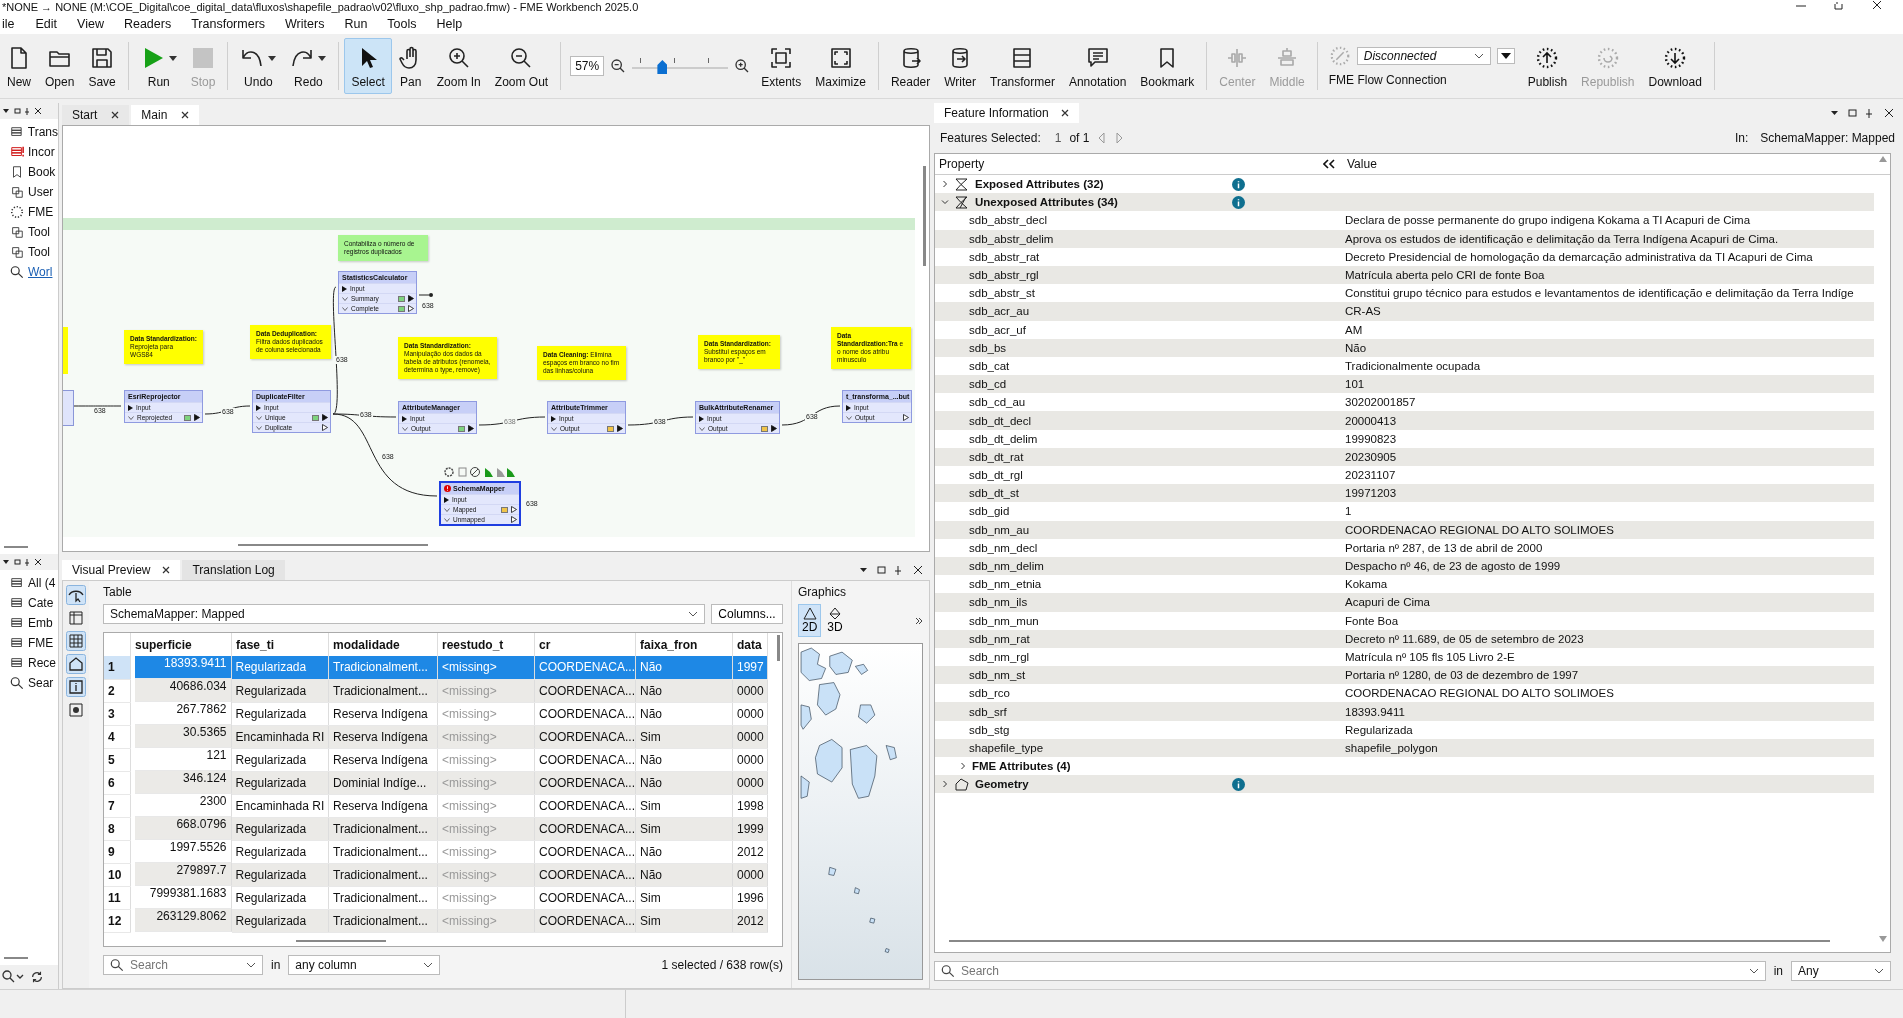  Describe the element at coordinates (402, 24) in the screenshot. I see `menu-item: Tools` at that location.